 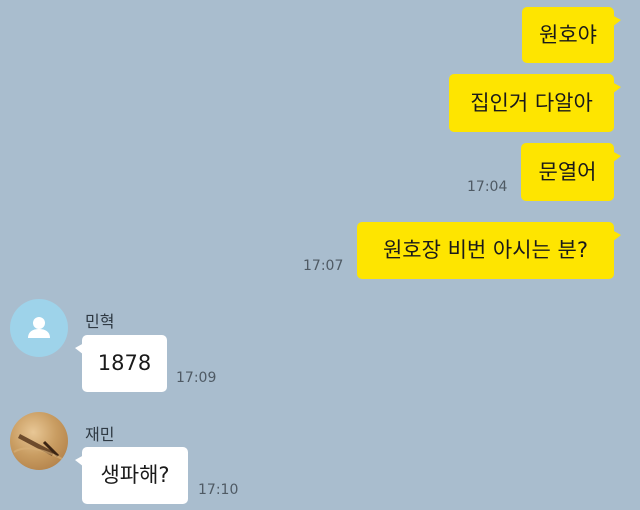 I want to click on avatar-jaemin, so click(x=39, y=441).